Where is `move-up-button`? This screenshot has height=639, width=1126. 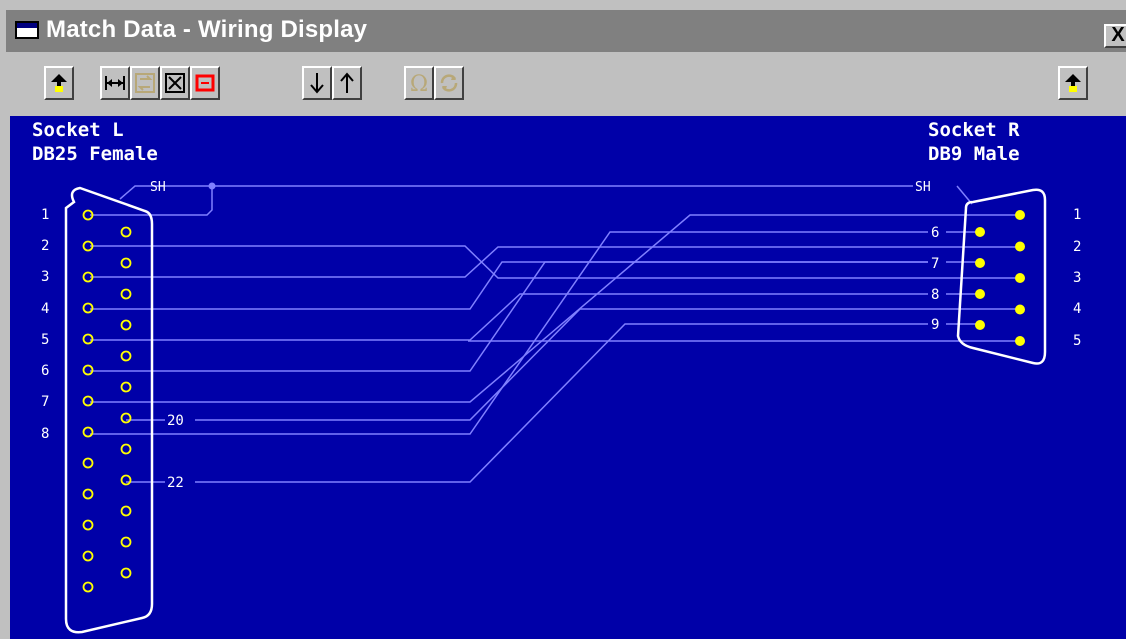
move-up-button is located at coordinates (347, 83).